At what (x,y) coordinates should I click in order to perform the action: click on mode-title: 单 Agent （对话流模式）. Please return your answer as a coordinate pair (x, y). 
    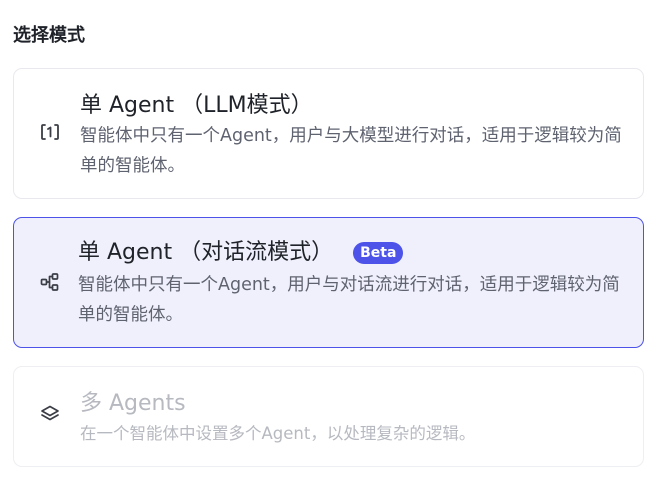
    Looking at the image, I should click on (206, 252).